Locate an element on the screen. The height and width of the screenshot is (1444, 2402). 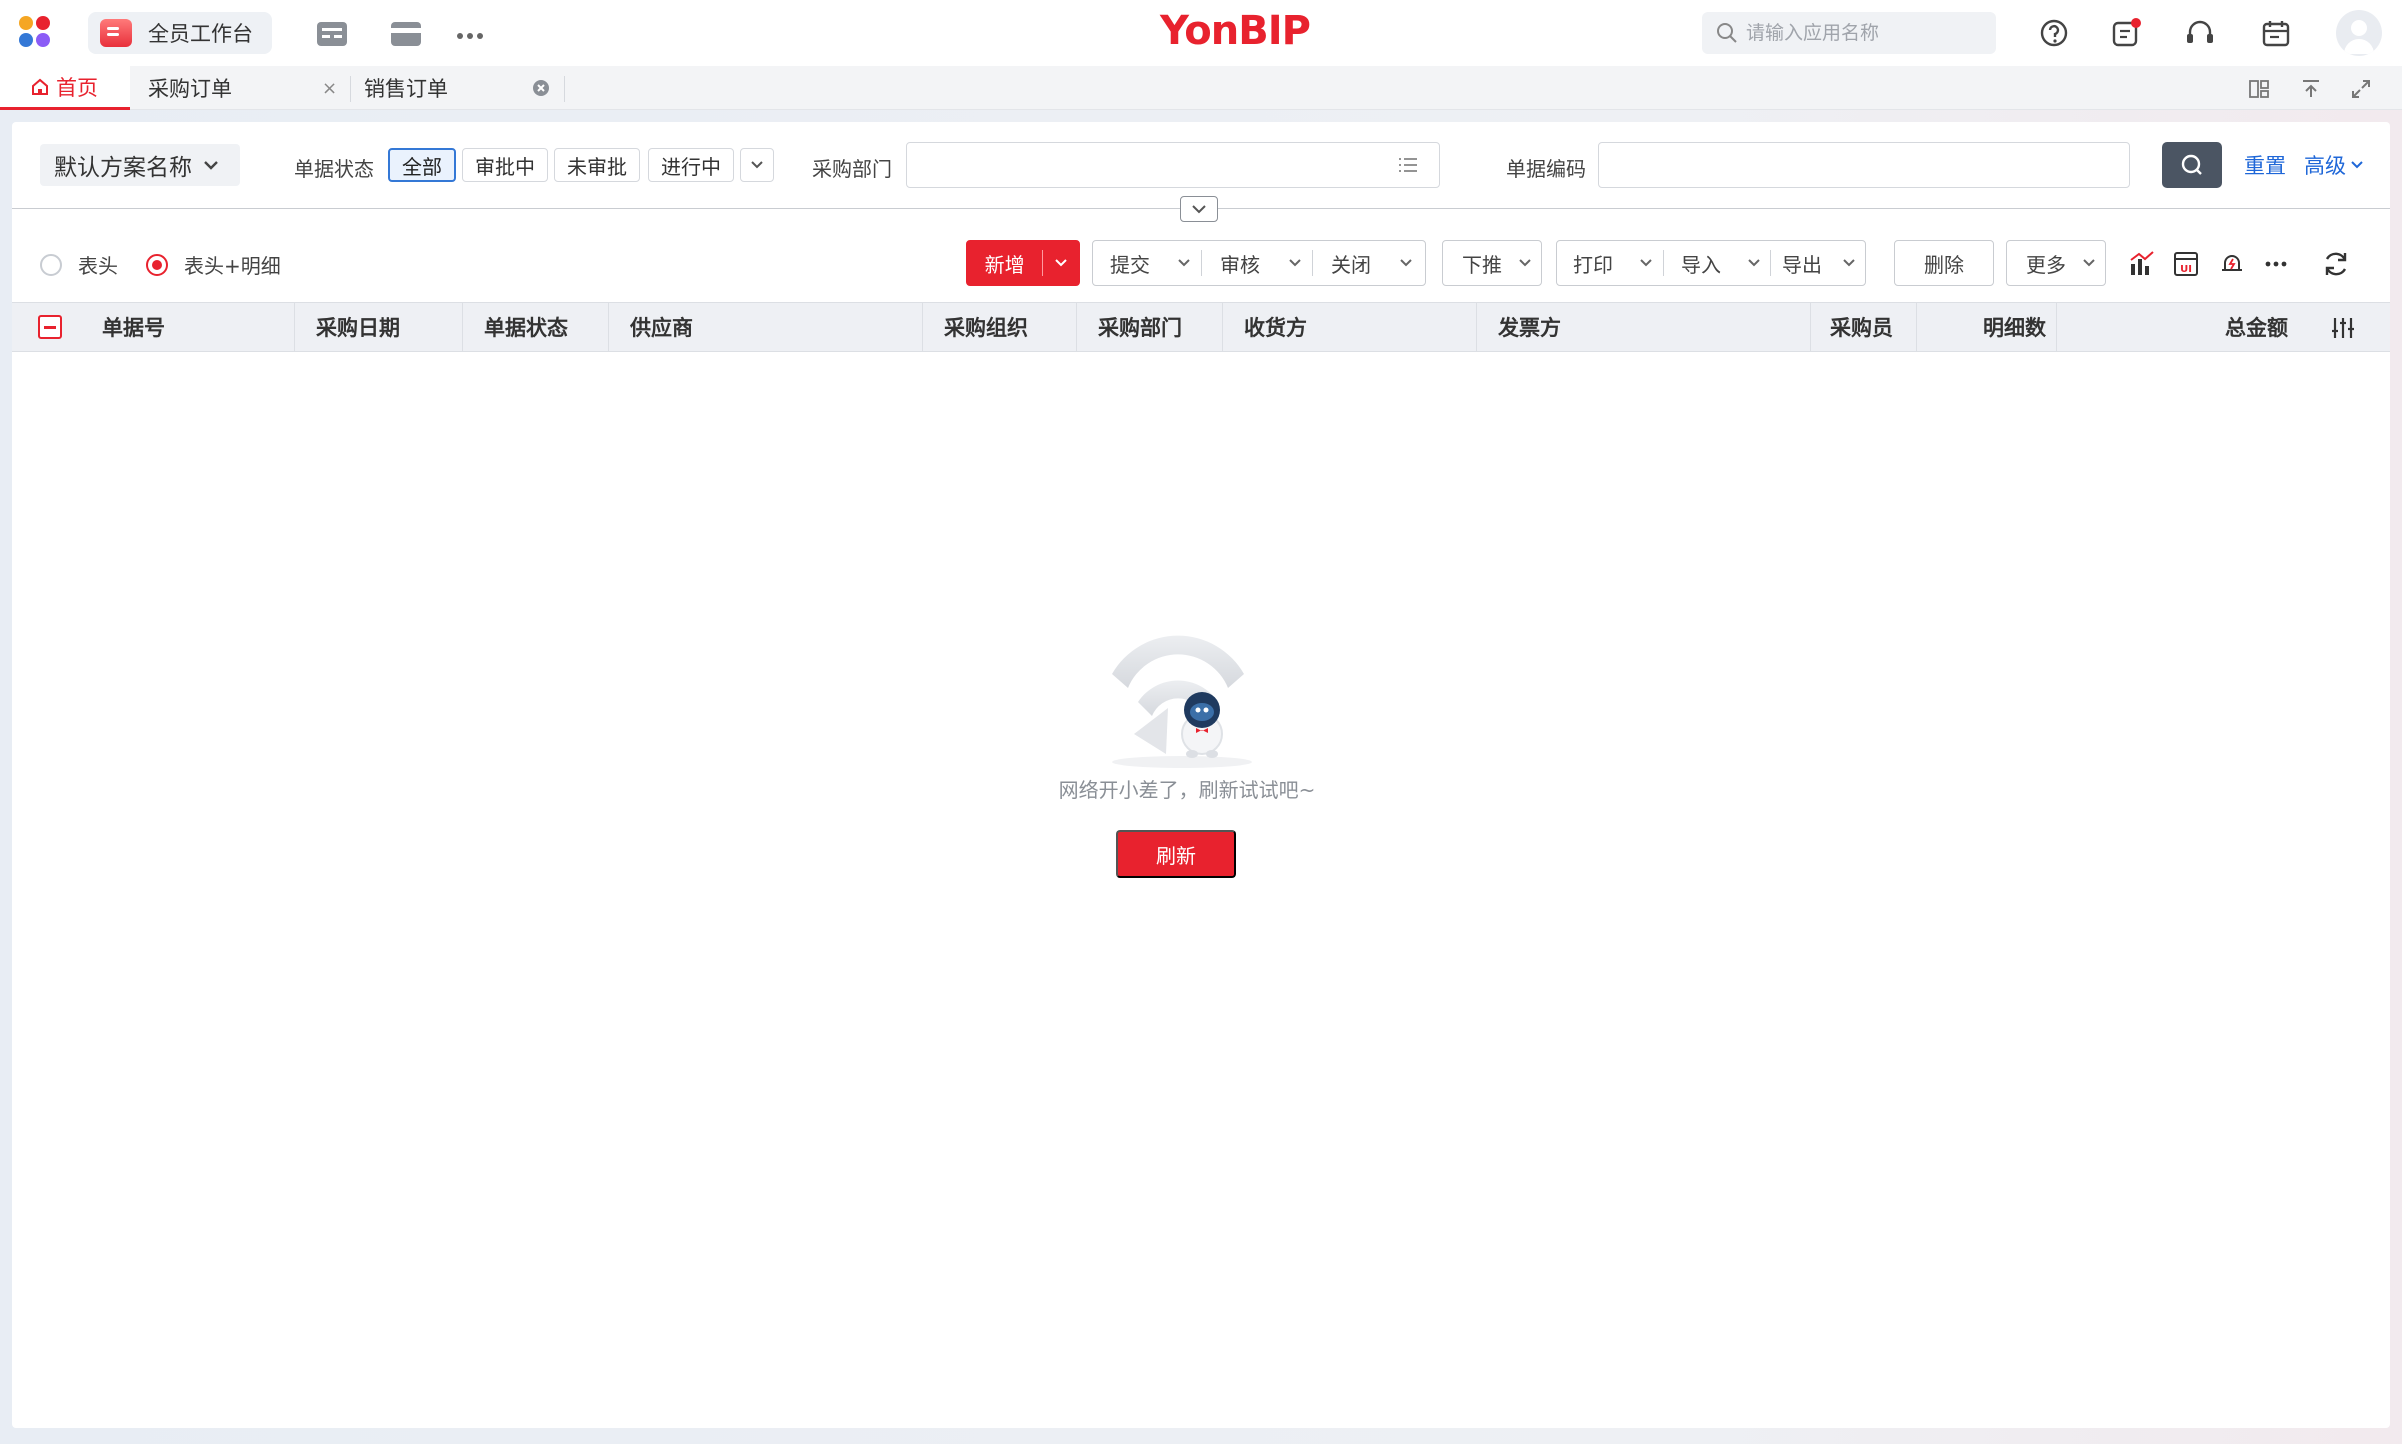
more-button: 更多 is located at coordinates (2056, 263).